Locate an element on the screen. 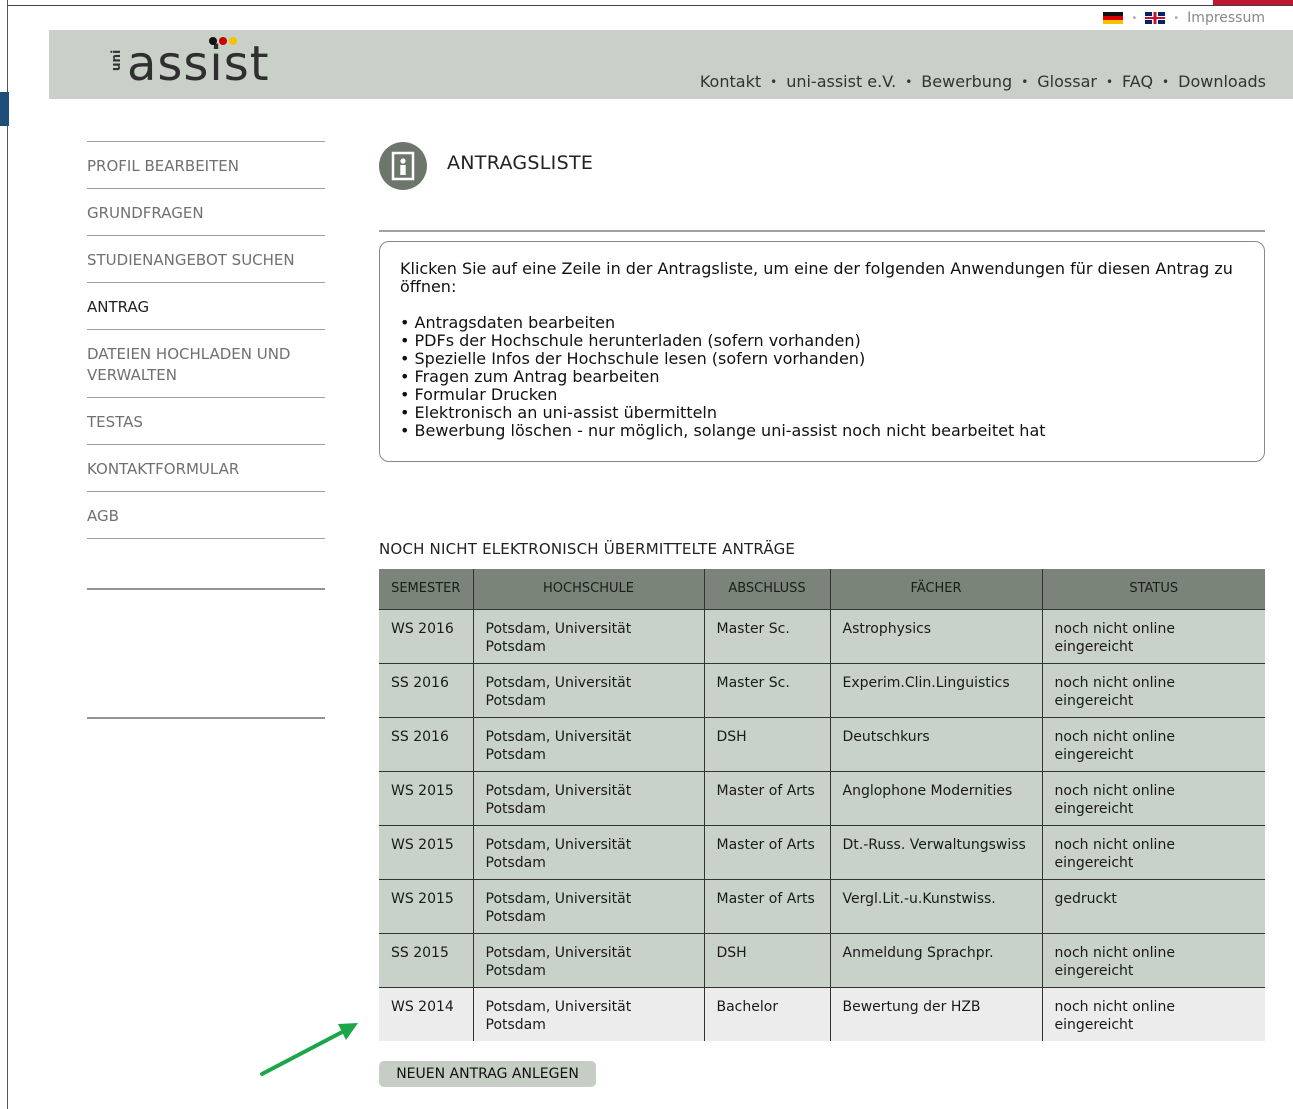 This screenshot has width=1293, height=1109. logo-dots is located at coordinates (223, 41).